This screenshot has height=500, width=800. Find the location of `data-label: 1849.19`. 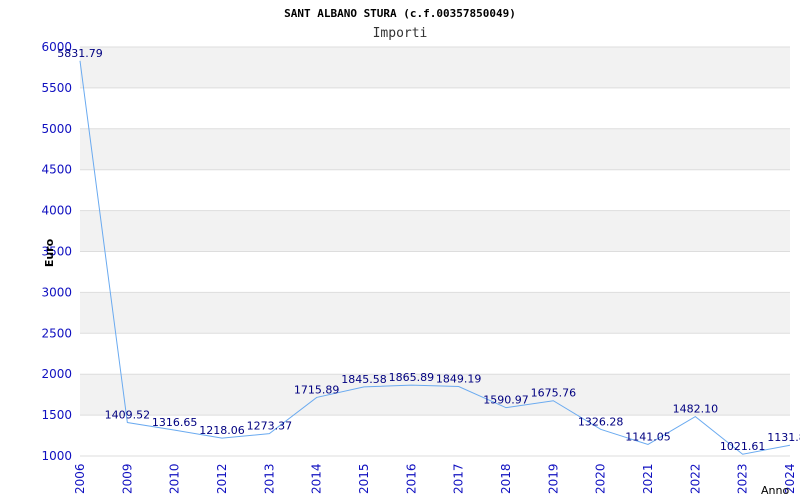

data-label: 1849.19 is located at coordinates (459, 379).